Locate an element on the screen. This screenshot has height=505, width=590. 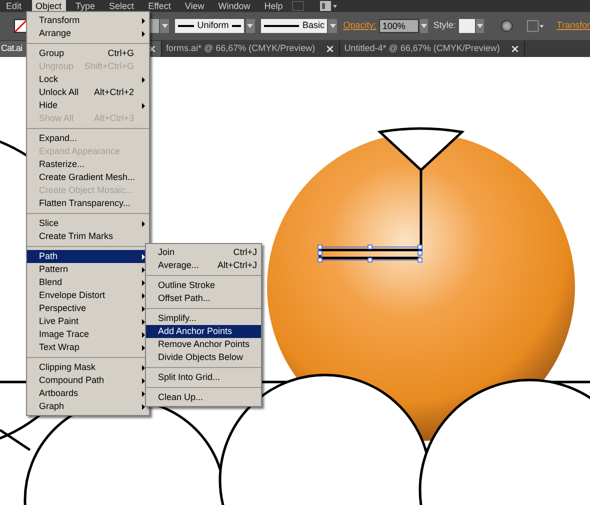
menu-item: Graph is located at coordinates (88, 406).